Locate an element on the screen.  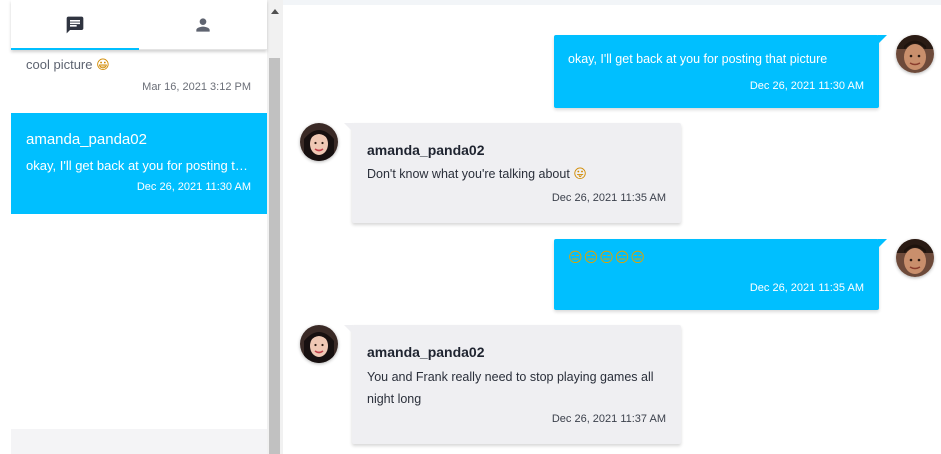
conversation-time: Dec 26, 2021 11:30 AM is located at coordinates (193, 187).